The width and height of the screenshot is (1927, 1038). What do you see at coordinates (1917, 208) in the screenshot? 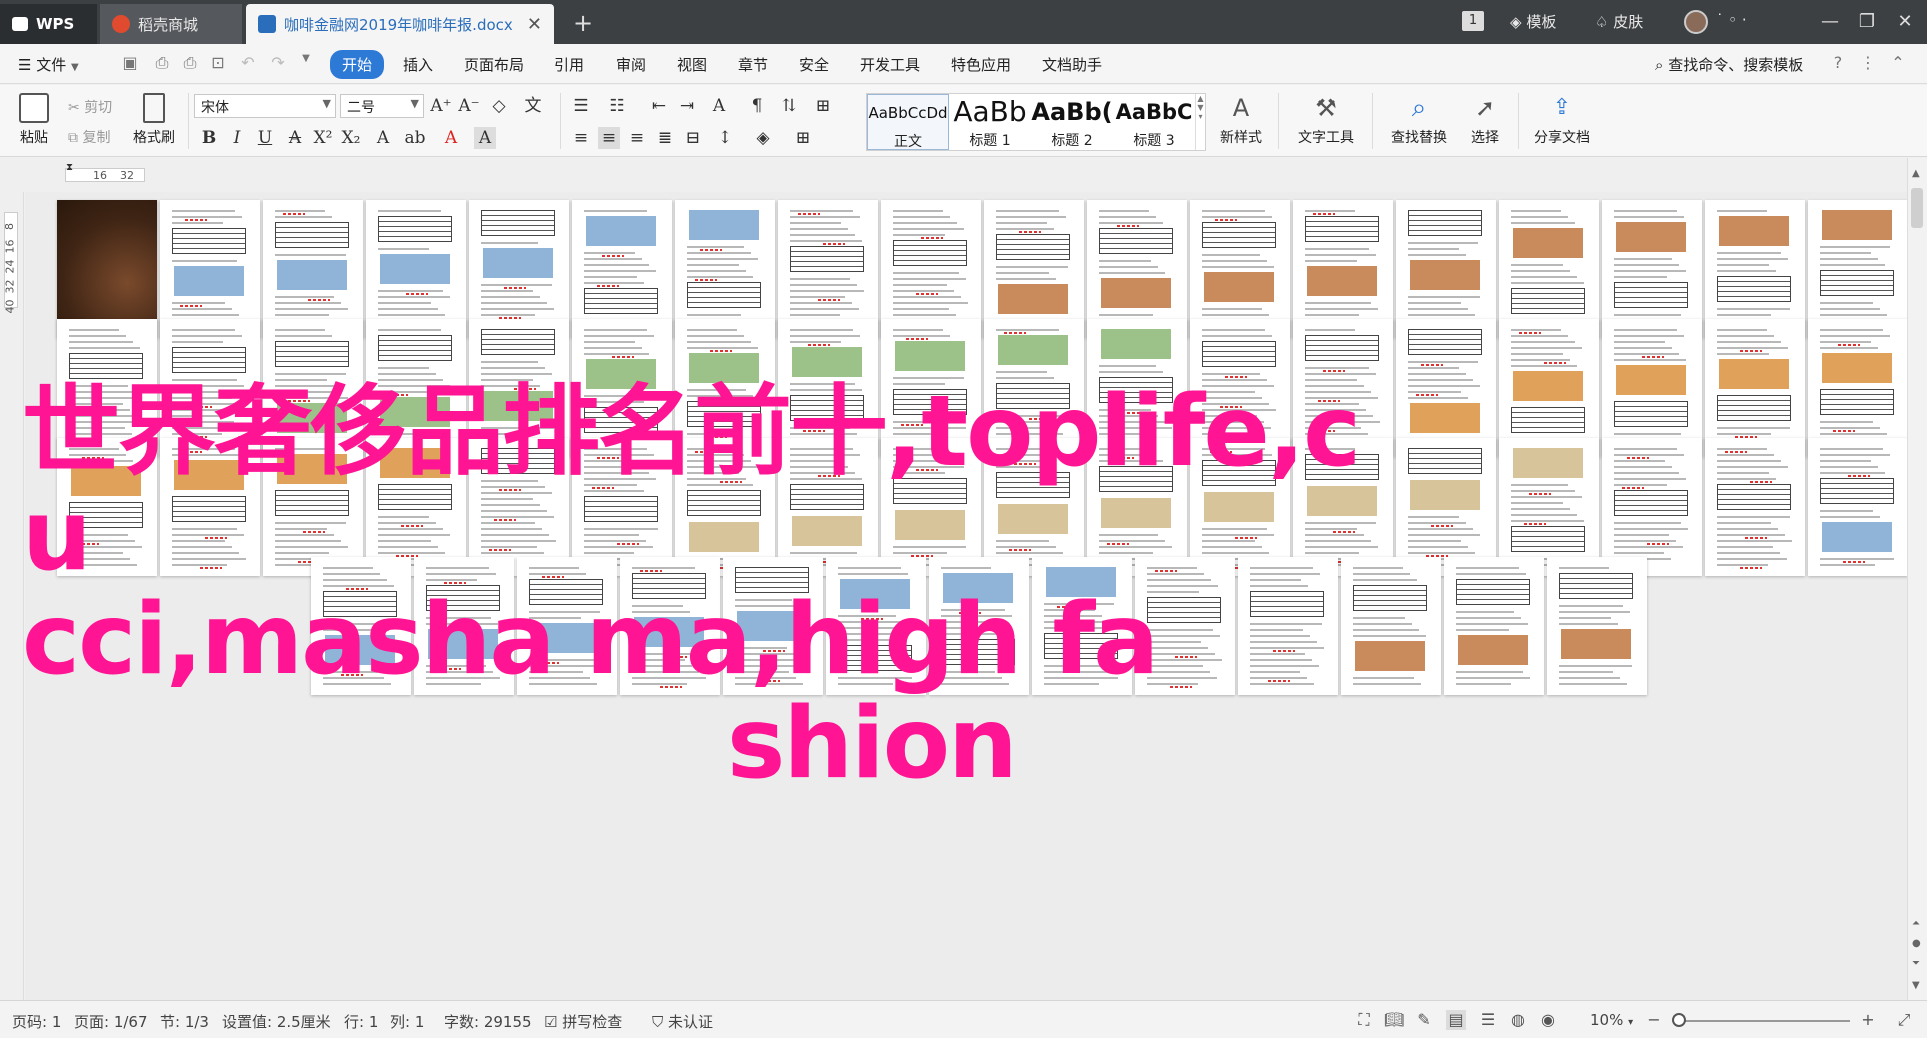
I see `scroll-thumb` at bounding box center [1917, 208].